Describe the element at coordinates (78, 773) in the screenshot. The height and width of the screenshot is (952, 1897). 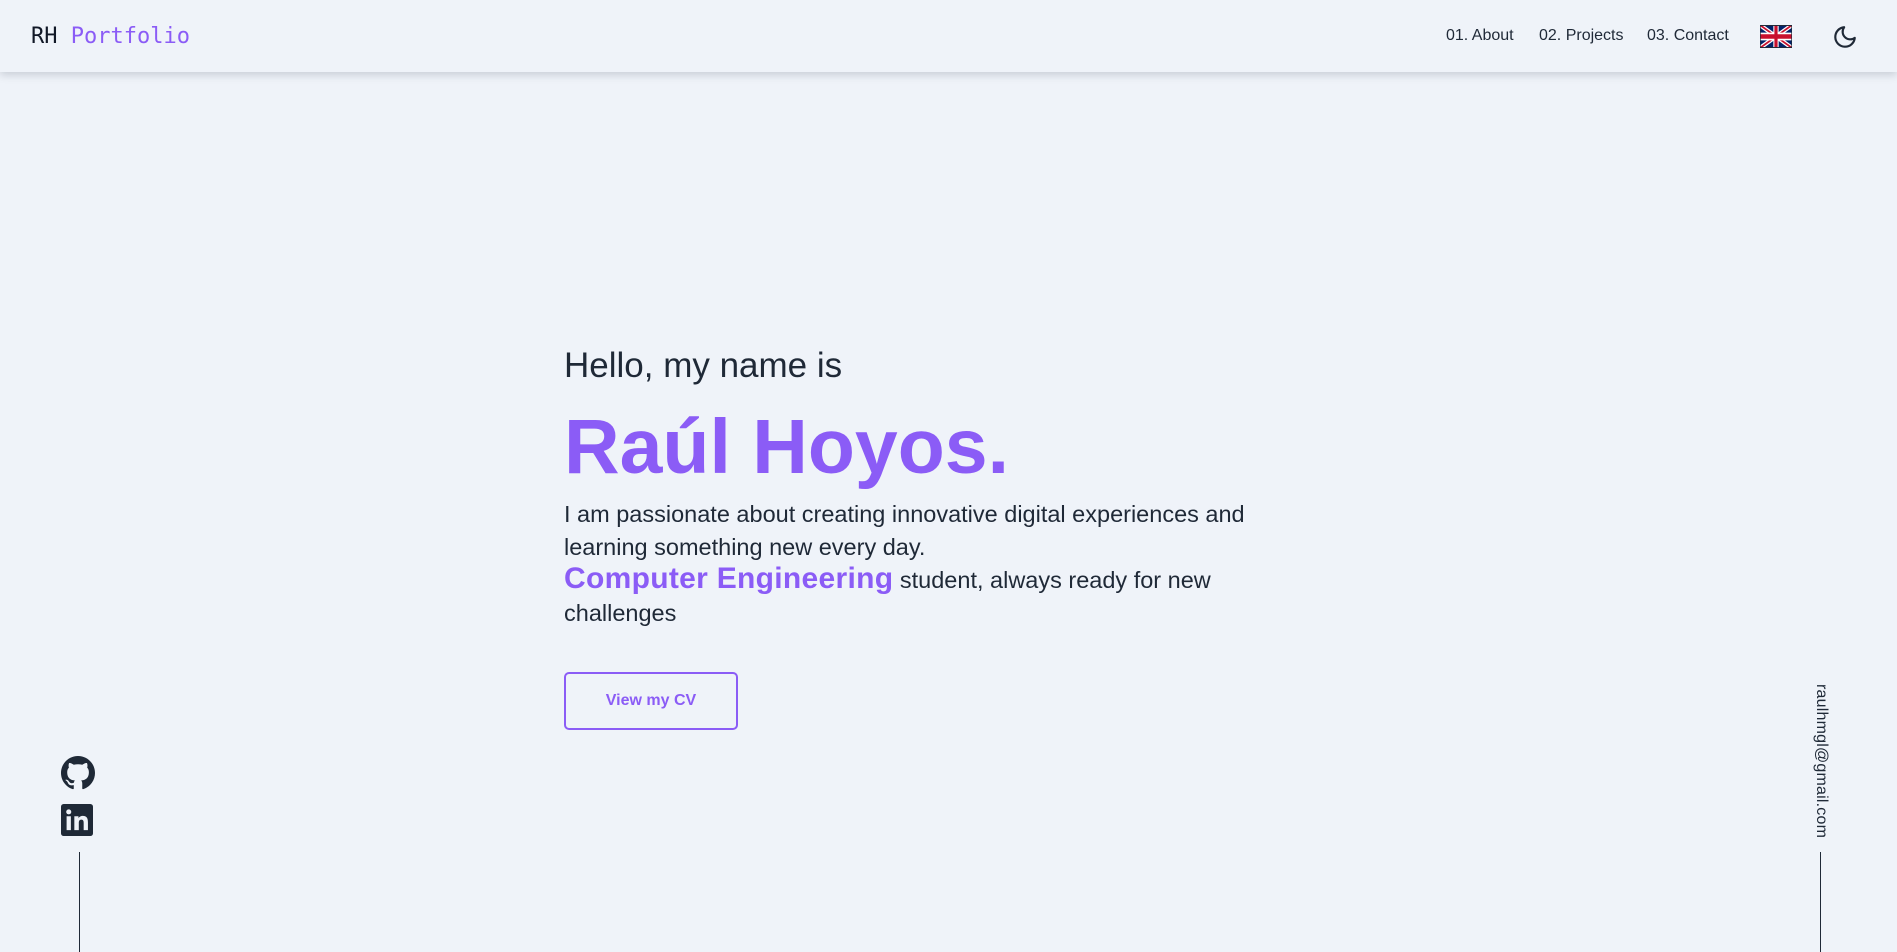
I see `github-icon` at that location.